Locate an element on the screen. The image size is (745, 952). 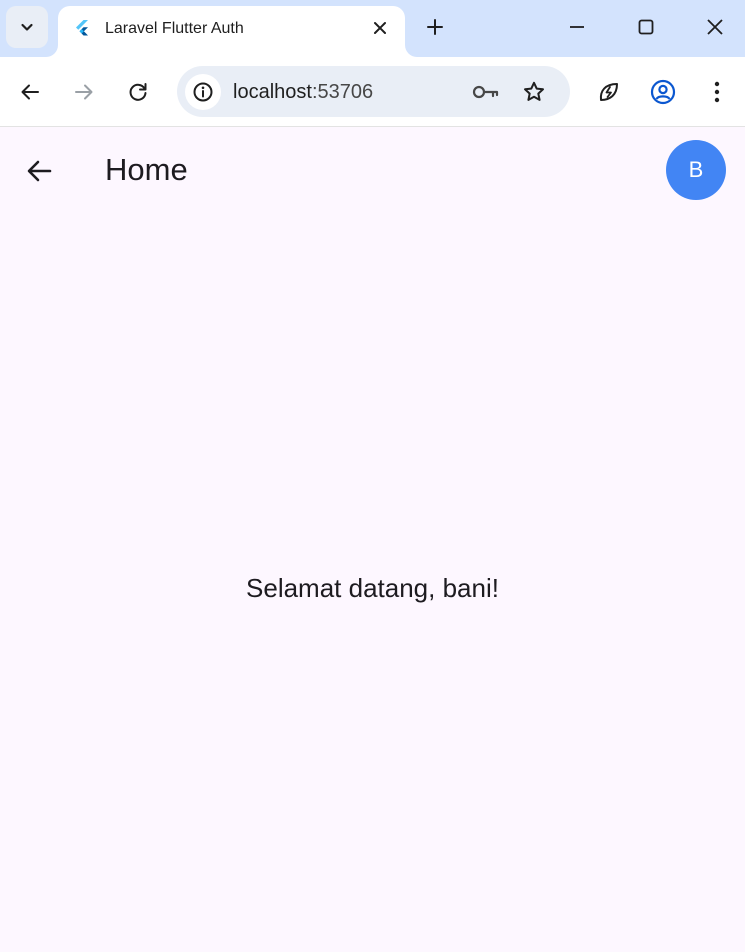
minimize-button is located at coordinates (577, 27).